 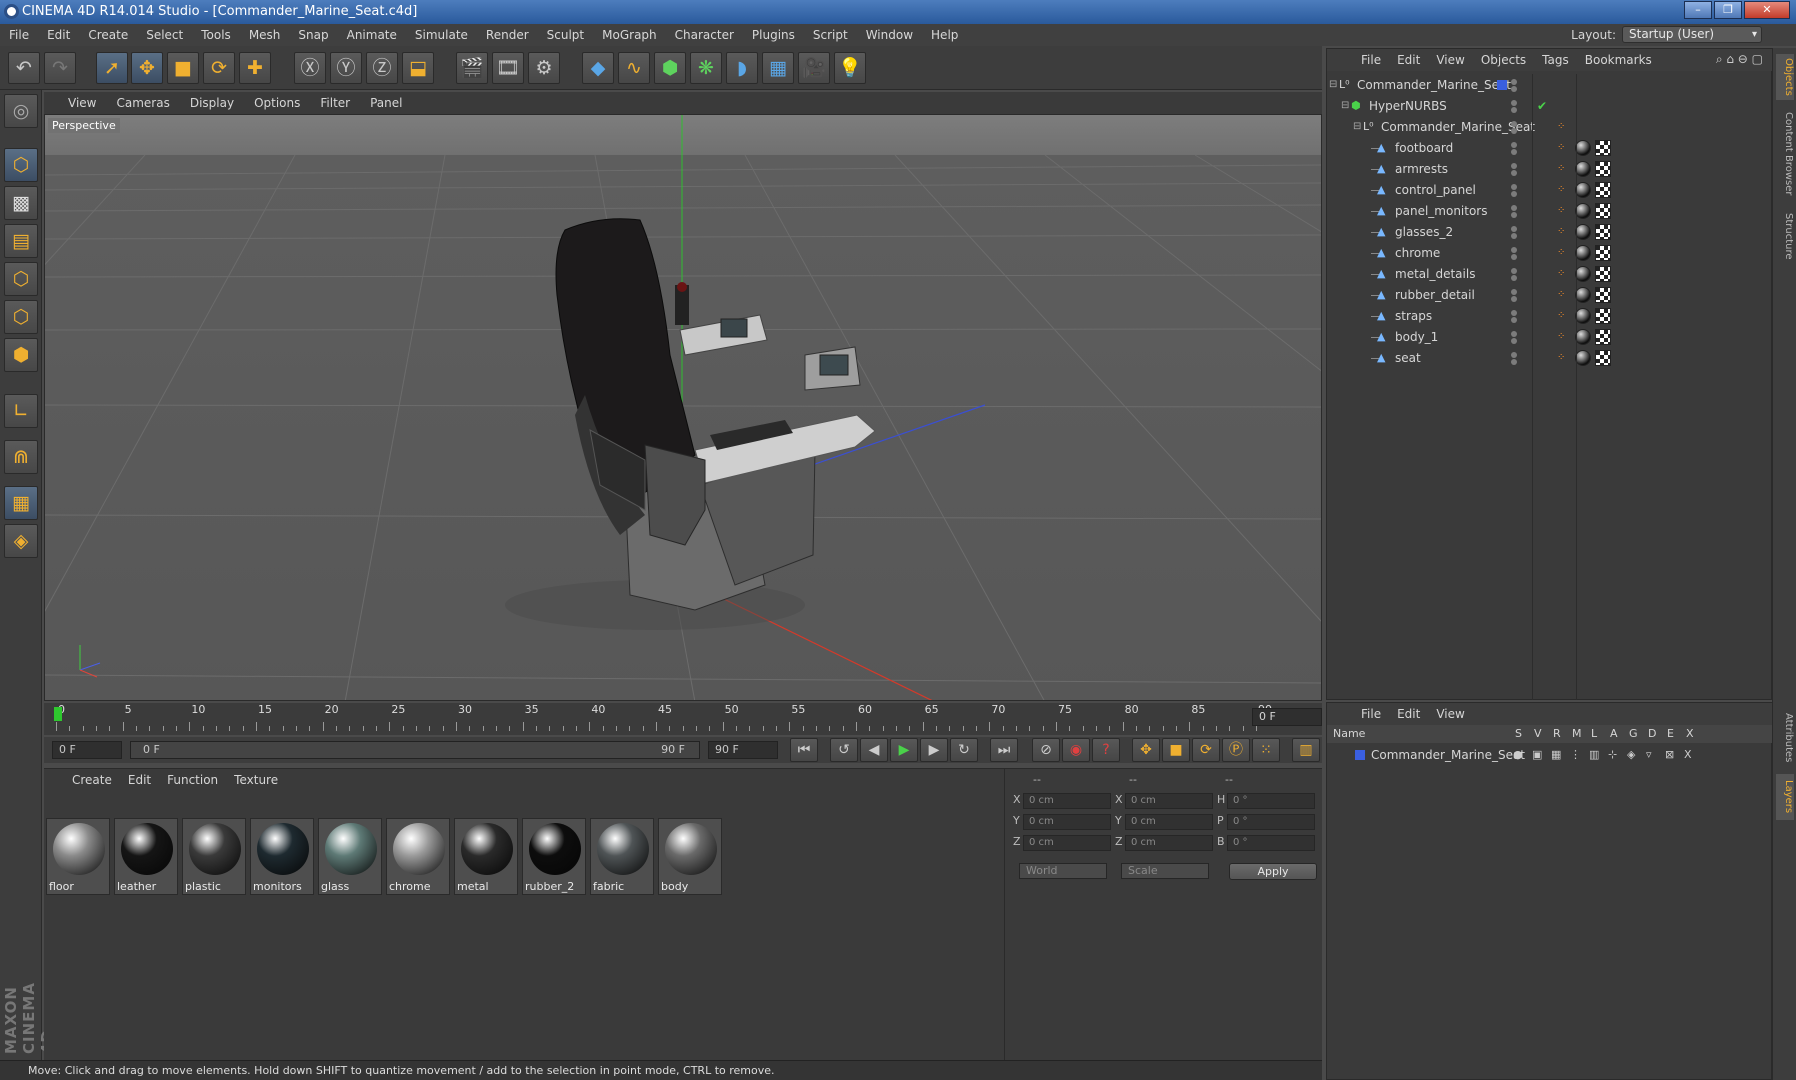 What do you see at coordinates (418, 68) in the screenshot?
I see `coordinate-system-icon: ⬓` at bounding box center [418, 68].